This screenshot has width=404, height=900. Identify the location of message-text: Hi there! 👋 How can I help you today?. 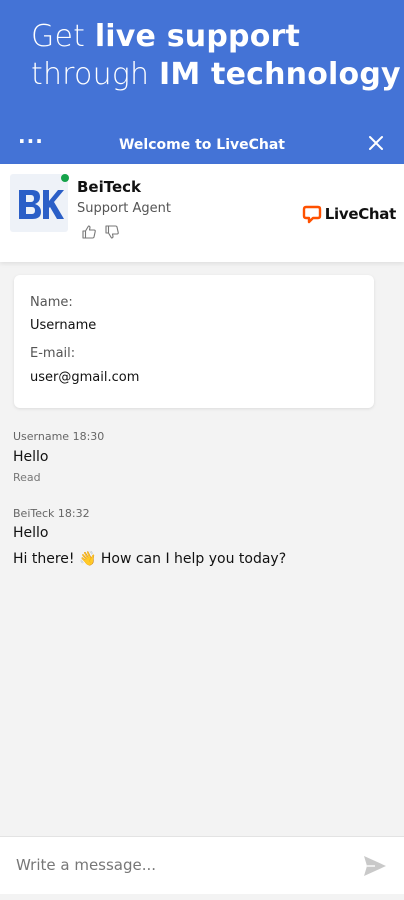
(150, 559).